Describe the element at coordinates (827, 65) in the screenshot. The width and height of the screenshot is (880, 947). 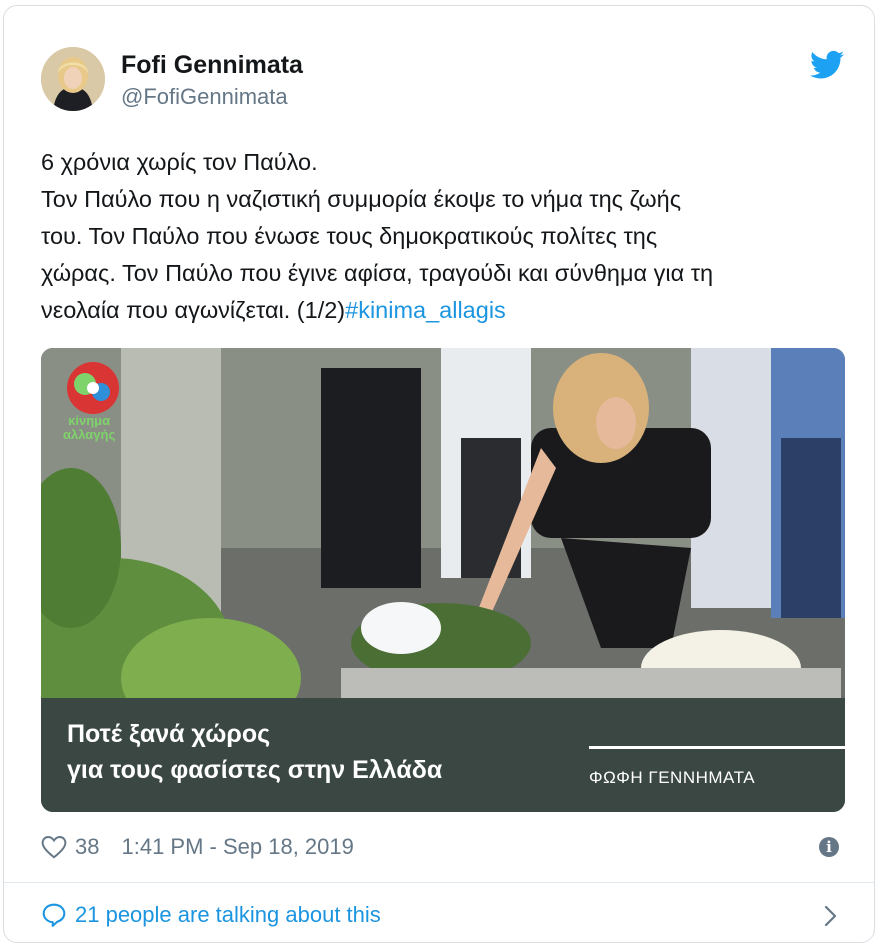
I see `twitter-bird-icon` at that location.